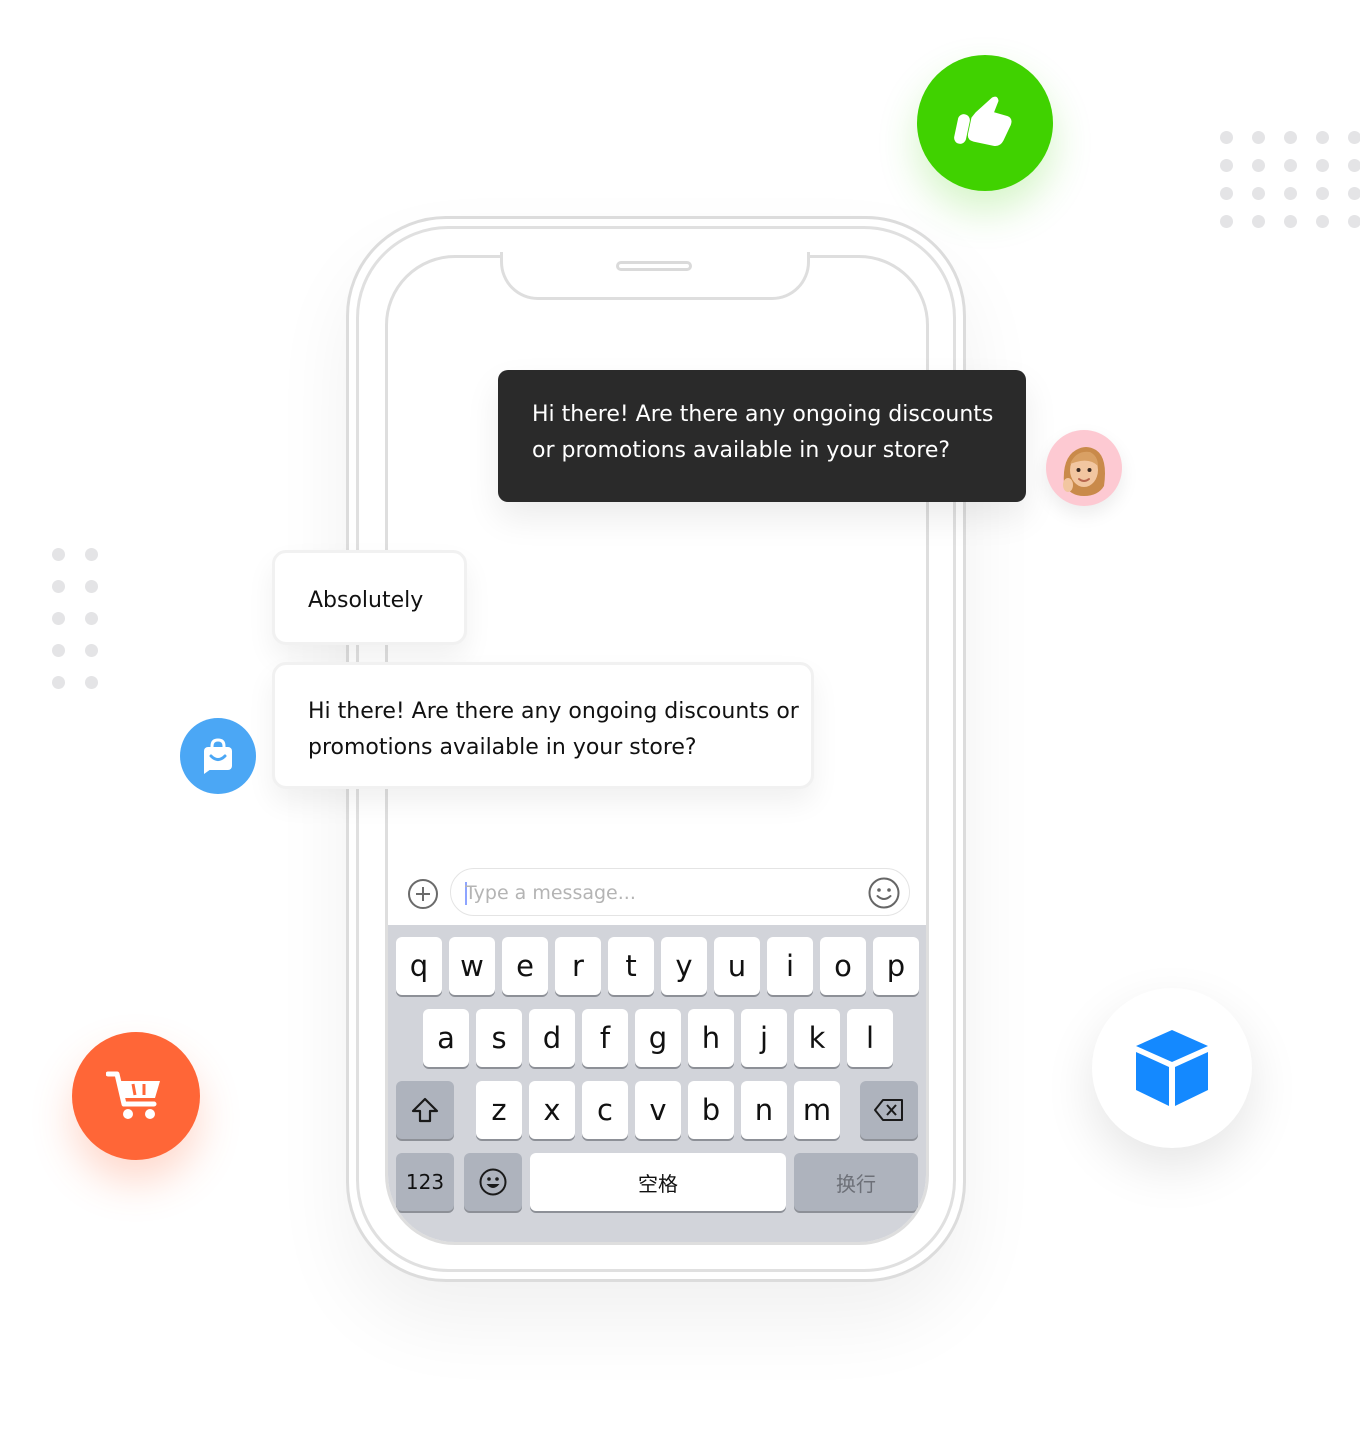  I want to click on memoji-avatar-icon, so click(1084, 471).